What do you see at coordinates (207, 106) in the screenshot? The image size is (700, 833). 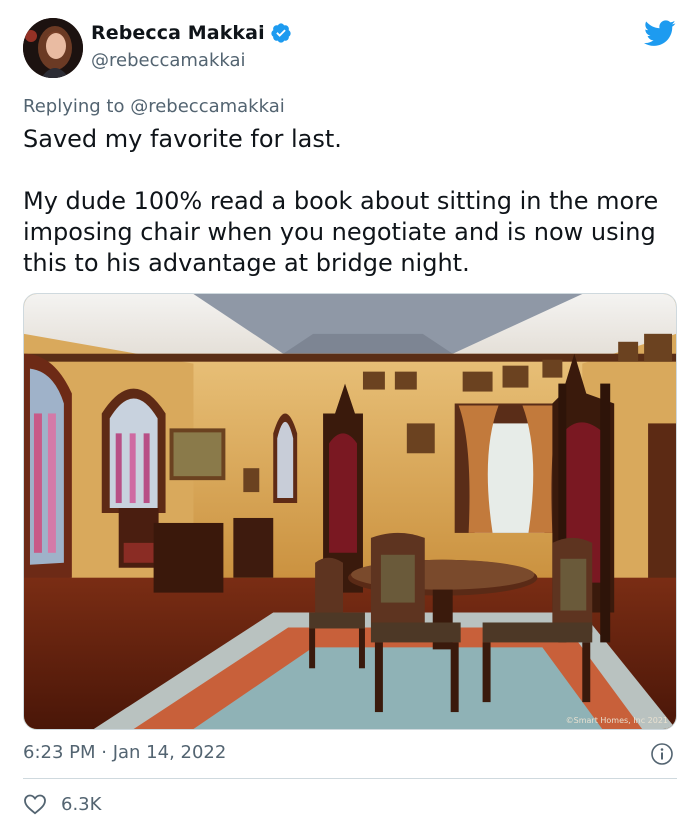 I see `reply-mention-link: @rebeccamakkai` at bounding box center [207, 106].